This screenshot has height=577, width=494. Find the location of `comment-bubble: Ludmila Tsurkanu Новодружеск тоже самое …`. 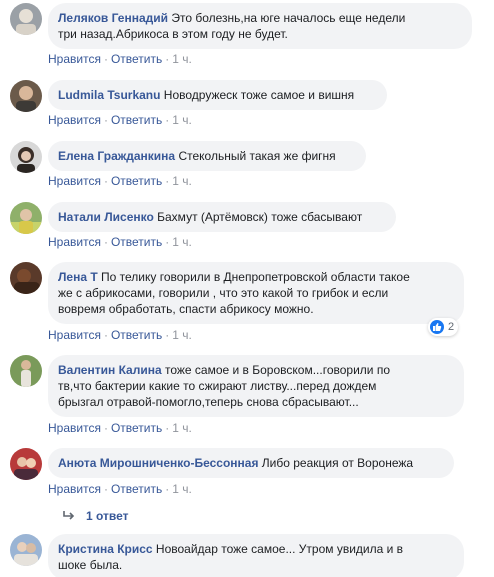

comment-bubble: Ludmila Tsurkanu Новодружеск тоже самое … is located at coordinates (217, 95).